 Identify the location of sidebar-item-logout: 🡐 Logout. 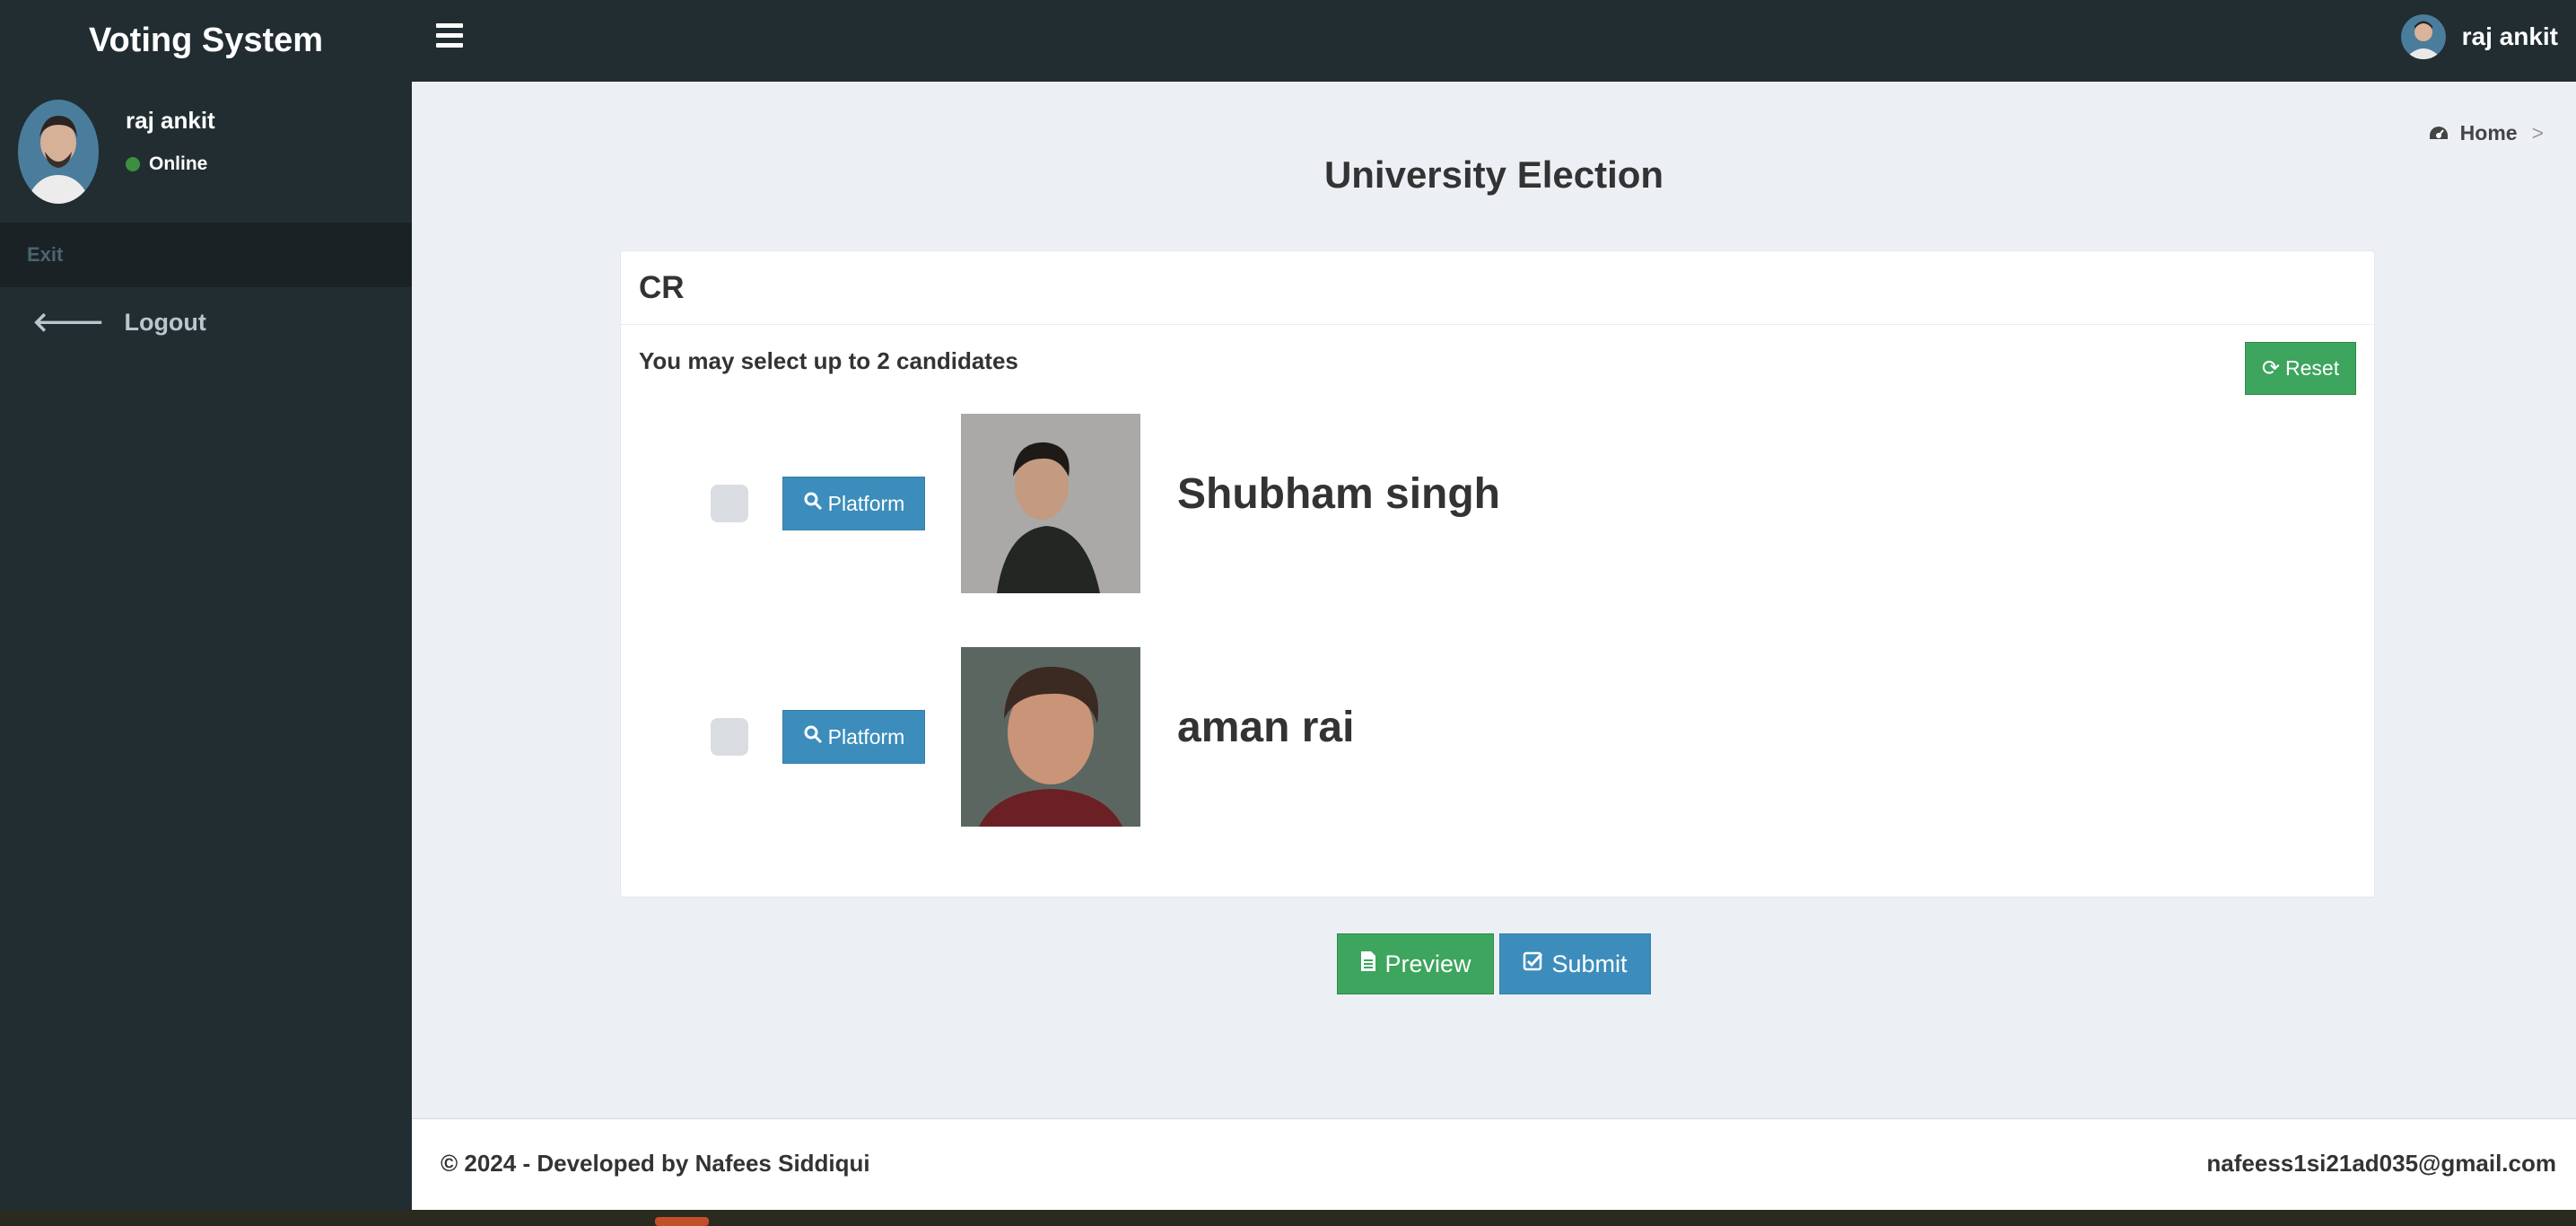
(206, 323).